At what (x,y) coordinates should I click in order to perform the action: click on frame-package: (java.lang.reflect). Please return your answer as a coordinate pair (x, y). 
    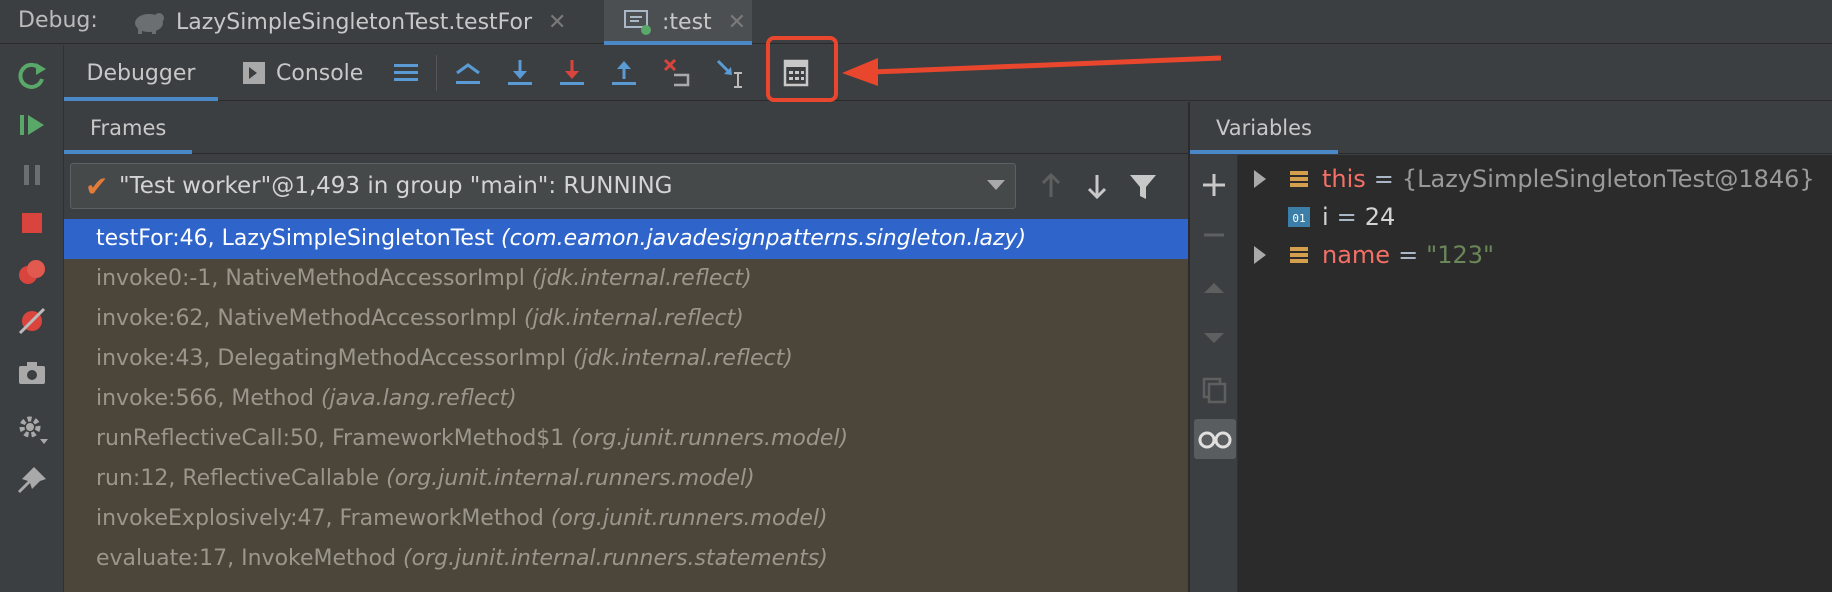
    Looking at the image, I should click on (418, 398).